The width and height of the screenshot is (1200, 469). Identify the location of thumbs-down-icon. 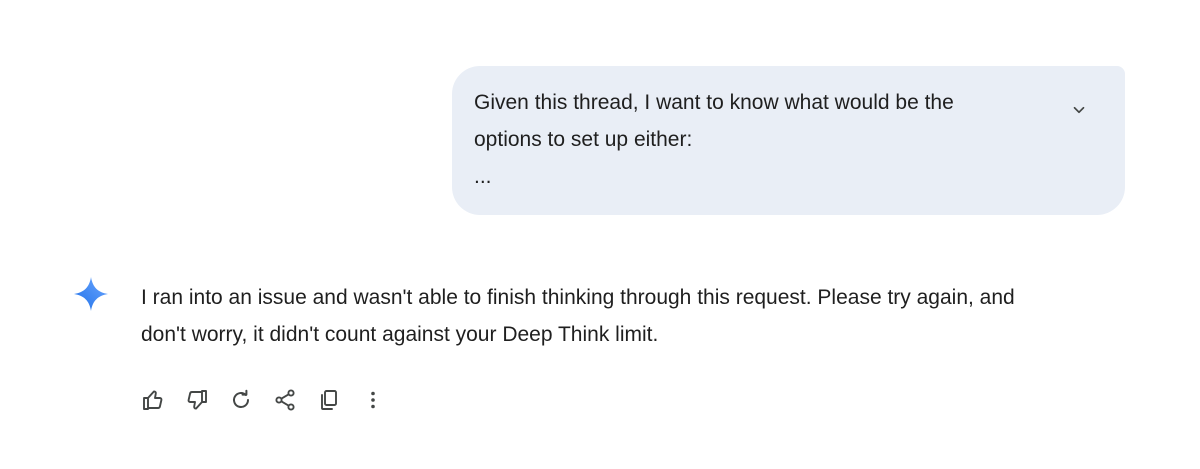
(197, 400).